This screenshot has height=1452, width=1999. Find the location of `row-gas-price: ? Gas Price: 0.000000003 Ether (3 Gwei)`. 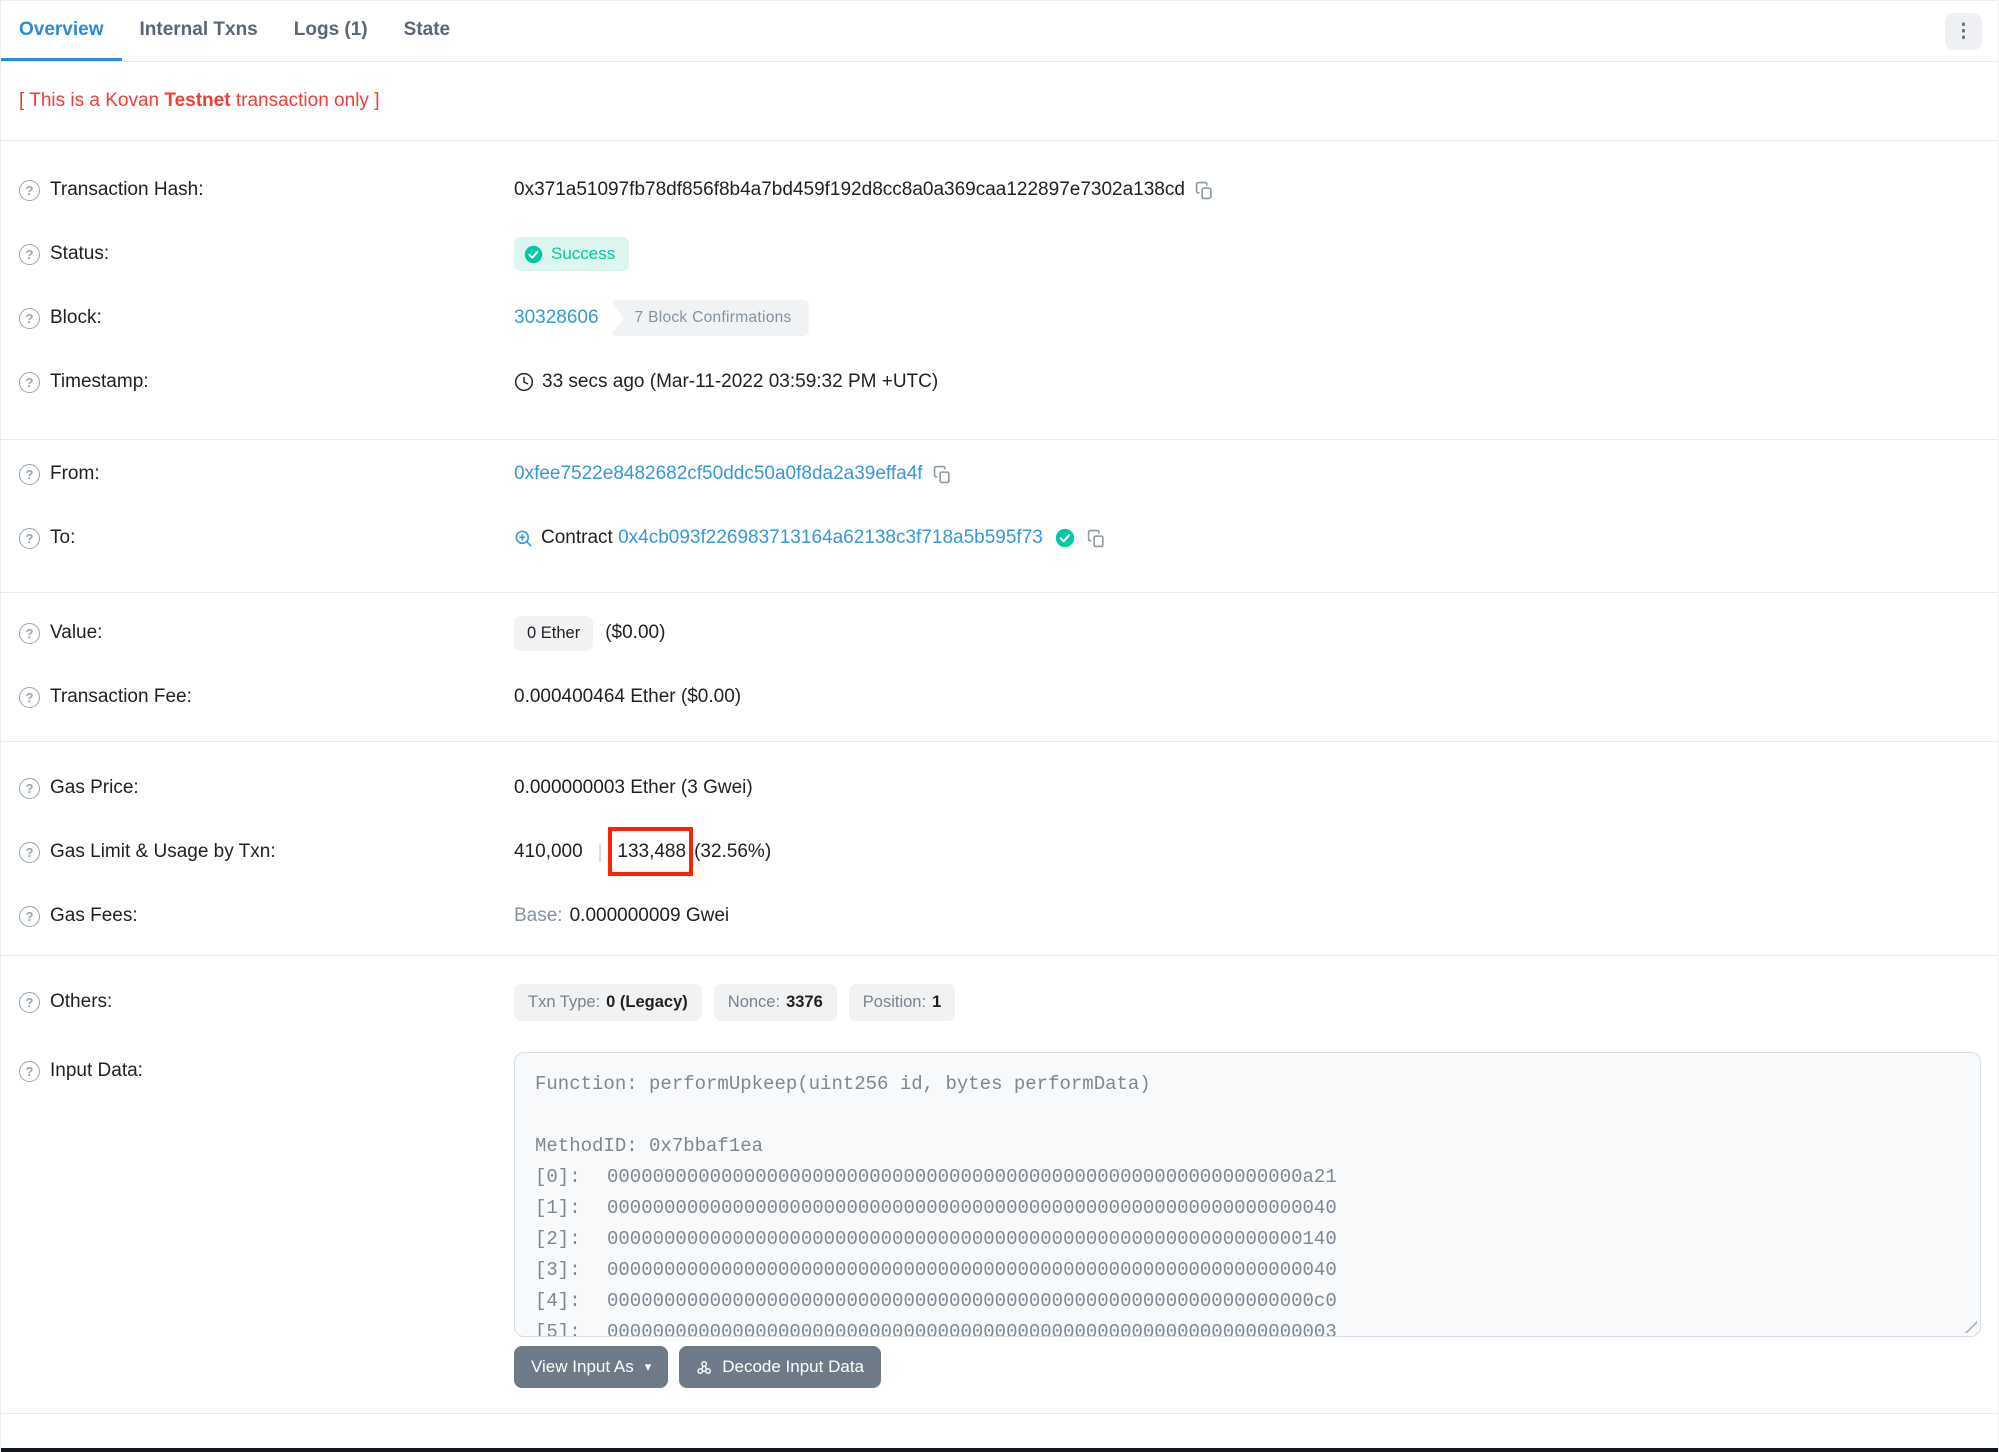

row-gas-price: ? Gas Price: 0.000000003 Ether (3 Gwei) is located at coordinates (999, 788).